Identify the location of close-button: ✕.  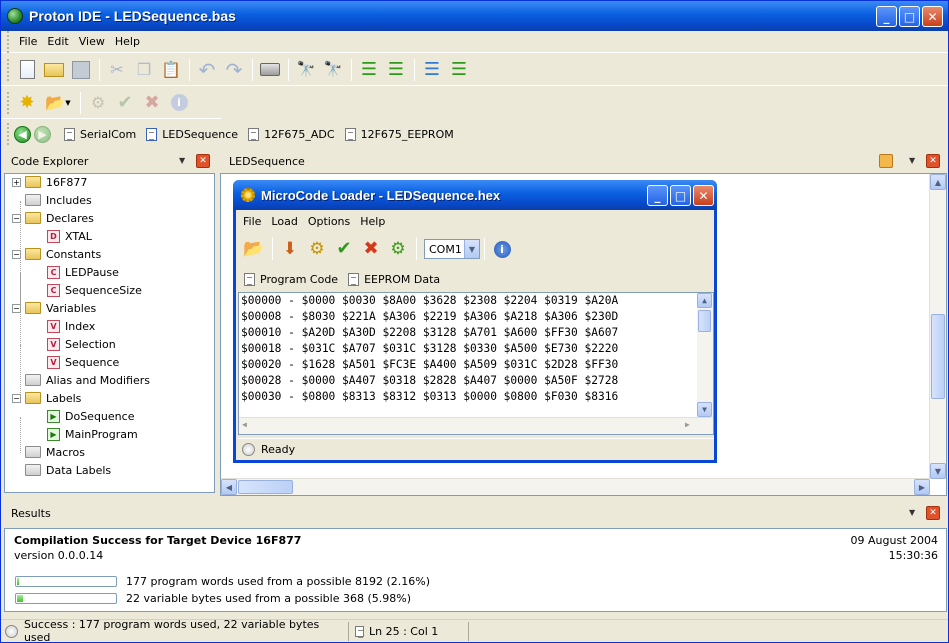
(932, 16).